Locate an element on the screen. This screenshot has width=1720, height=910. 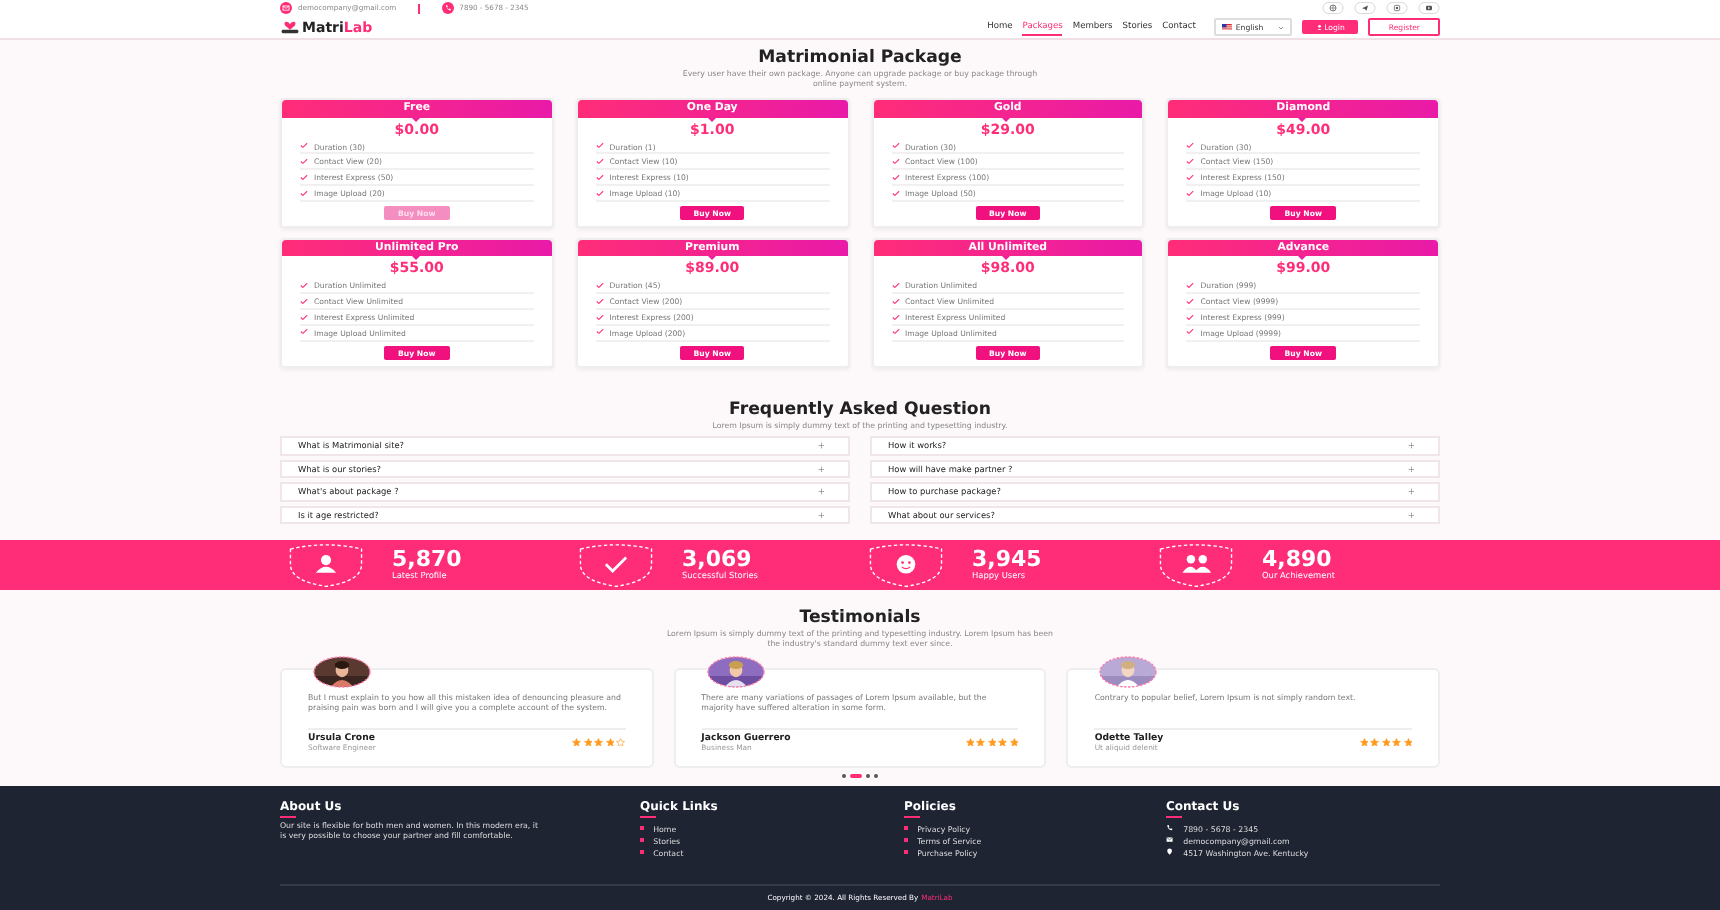
couple-logo-icon is located at coordinates (290, 27).